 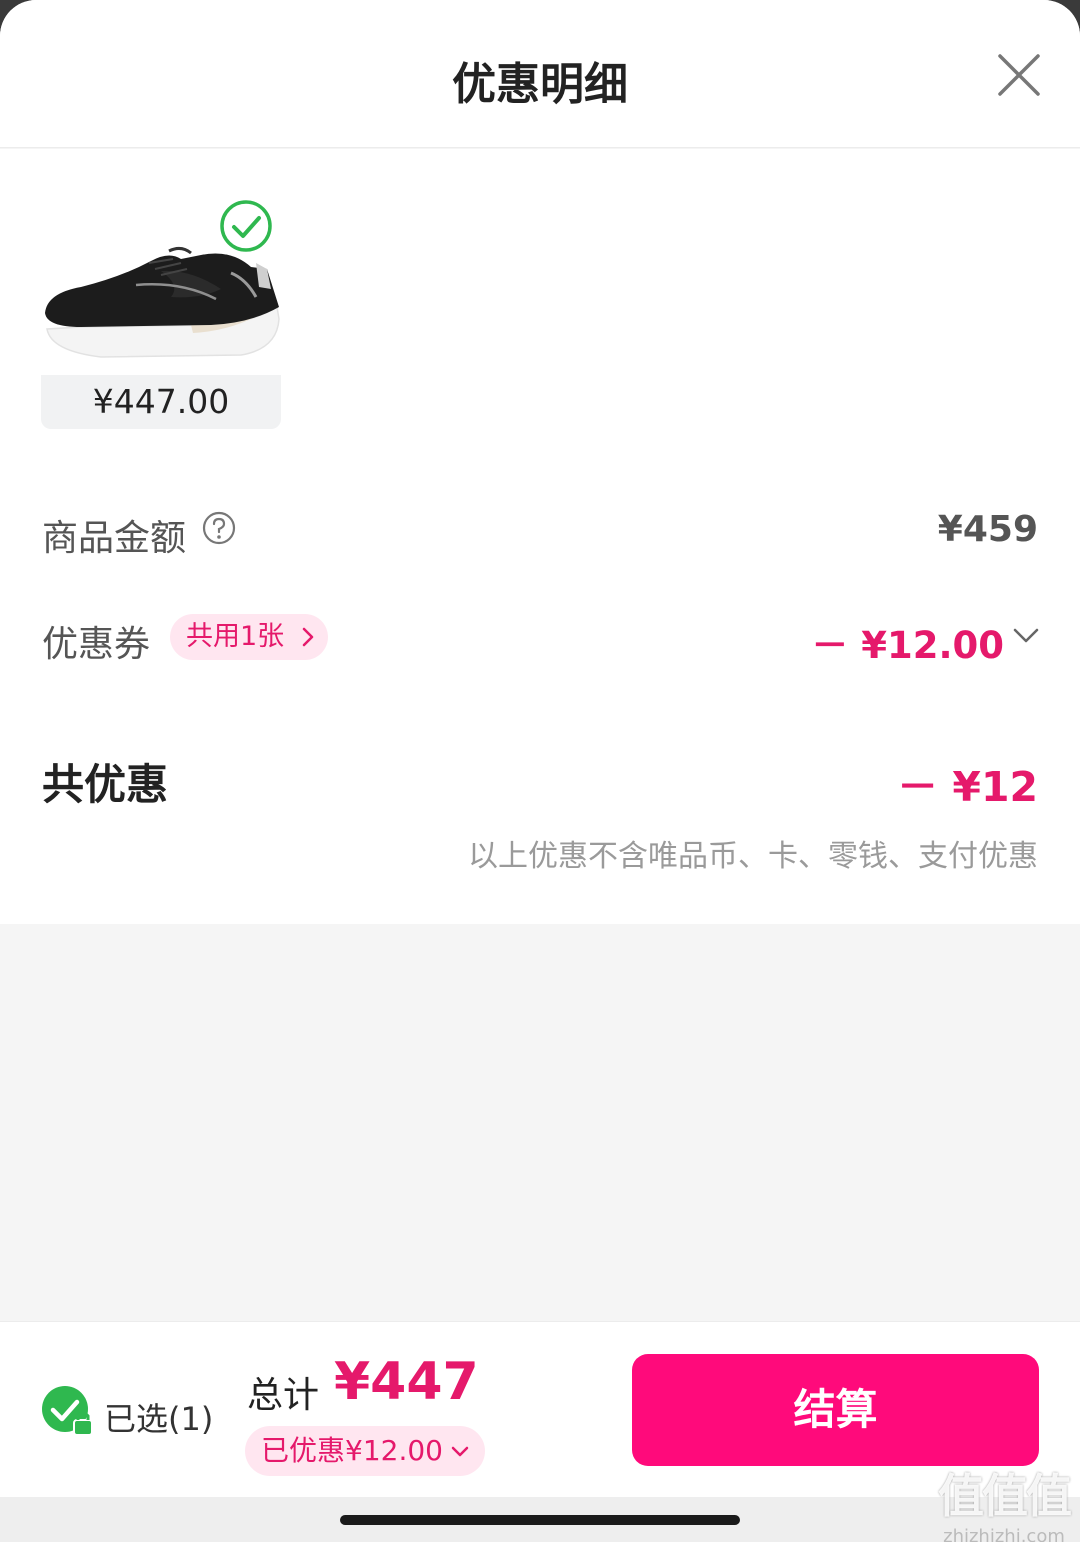 I want to click on product-card: ¥447.00, so click(x=161, y=309).